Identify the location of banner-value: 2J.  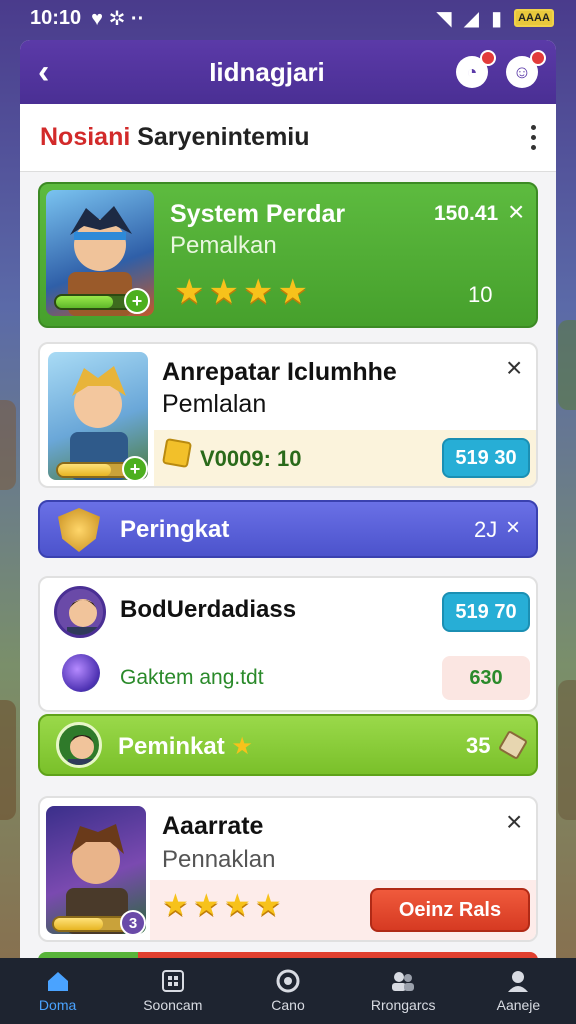
(486, 529).